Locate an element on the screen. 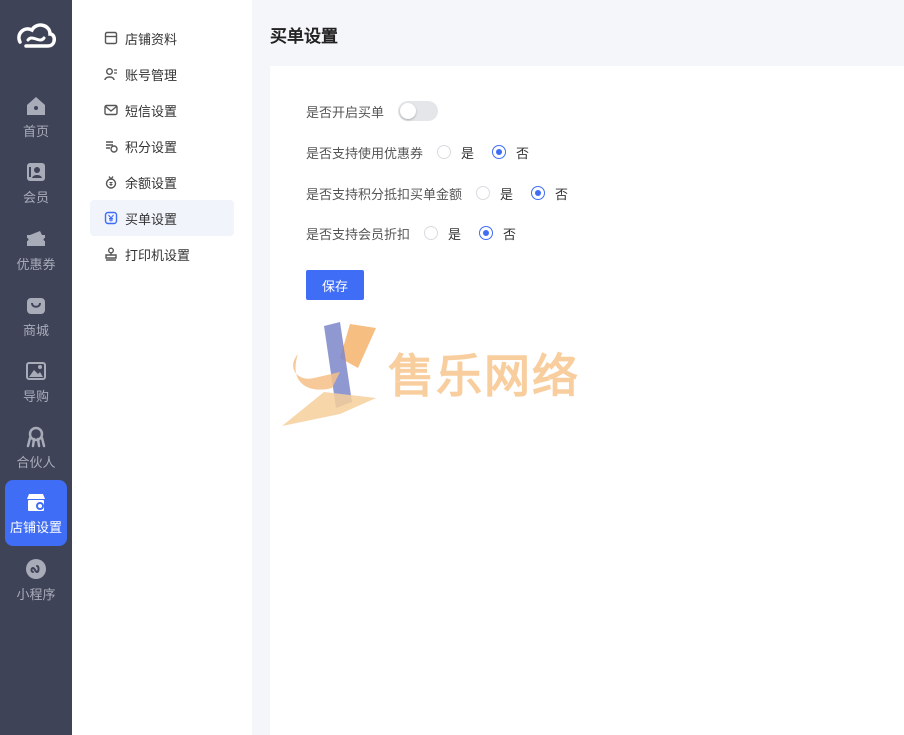 The width and height of the screenshot is (904, 735). points-row: 是否支持积分抵扣买单金额 是 否 is located at coordinates (437, 193).